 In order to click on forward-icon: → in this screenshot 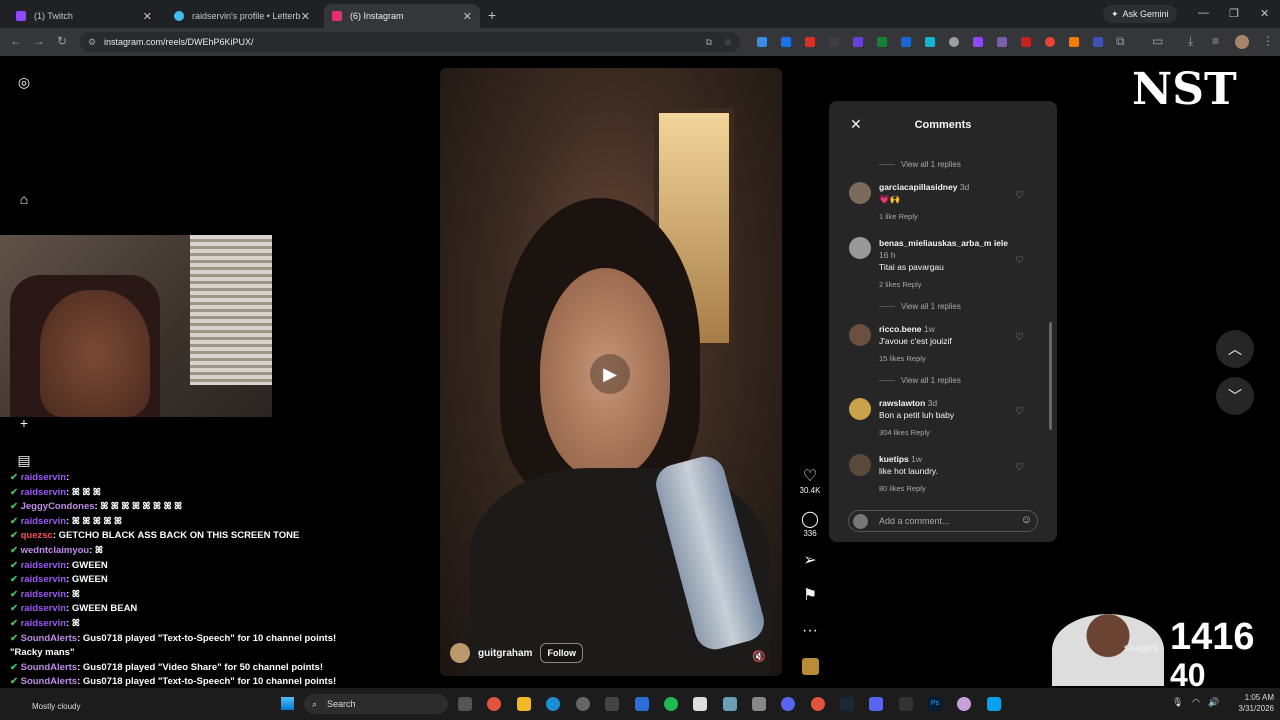, I will do `click(39, 41)`.